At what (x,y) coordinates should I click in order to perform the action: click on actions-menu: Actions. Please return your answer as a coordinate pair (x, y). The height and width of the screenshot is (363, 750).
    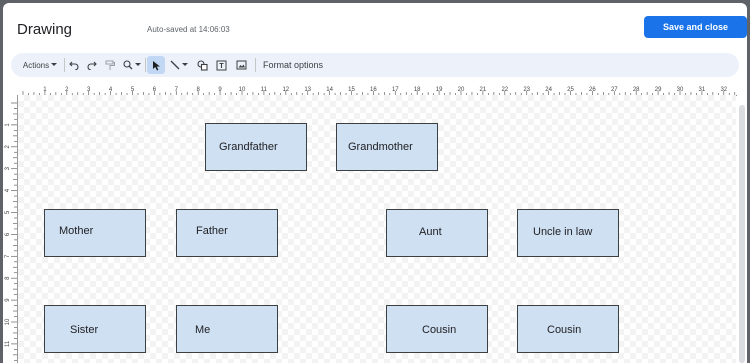
    Looking at the image, I should click on (40, 65).